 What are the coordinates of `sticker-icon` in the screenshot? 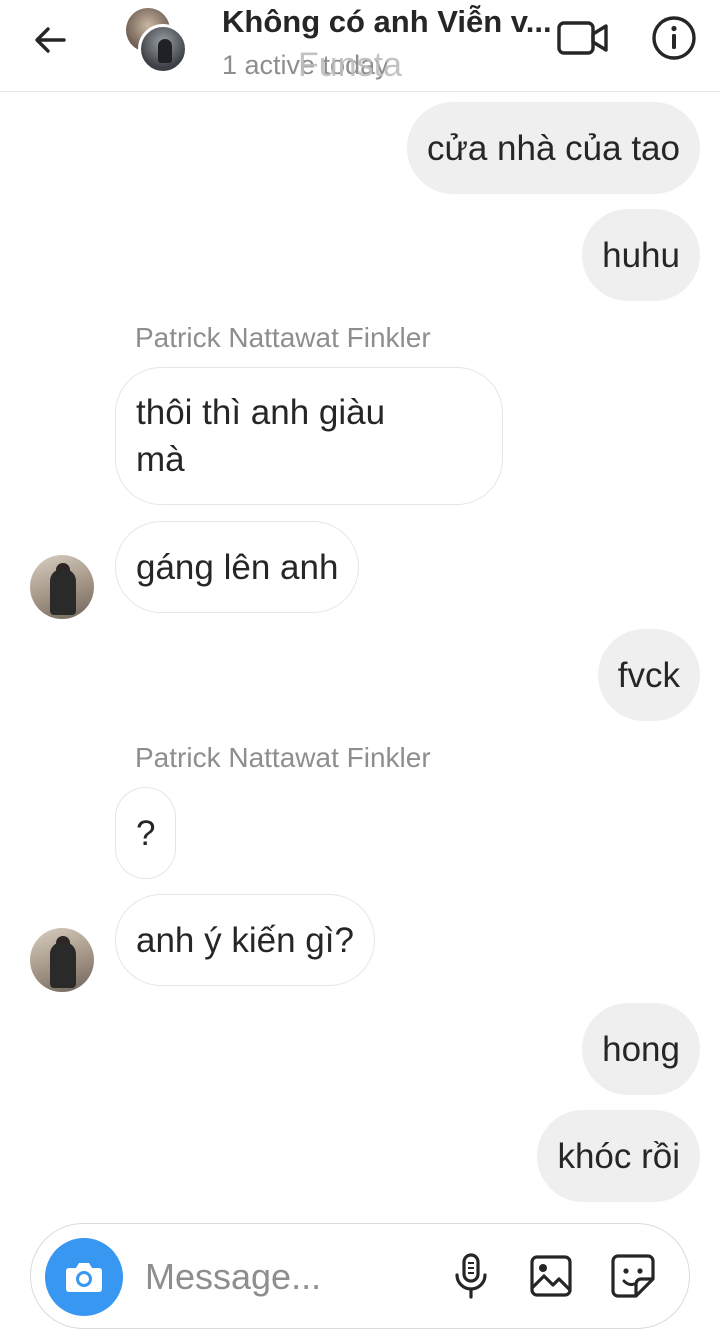 It's located at (633, 1276).